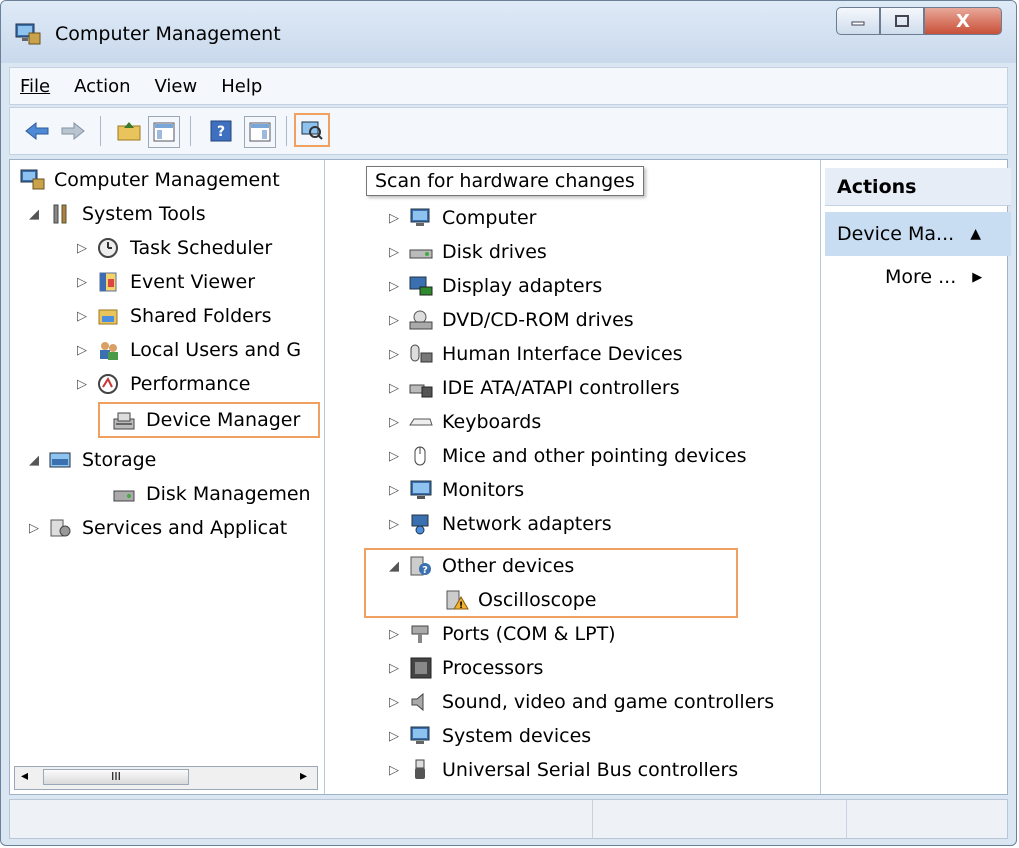 This screenshot has width=1019, height=848. I want to click on tree-item-system-tools: ◢ System Tools, so click(116, 214).